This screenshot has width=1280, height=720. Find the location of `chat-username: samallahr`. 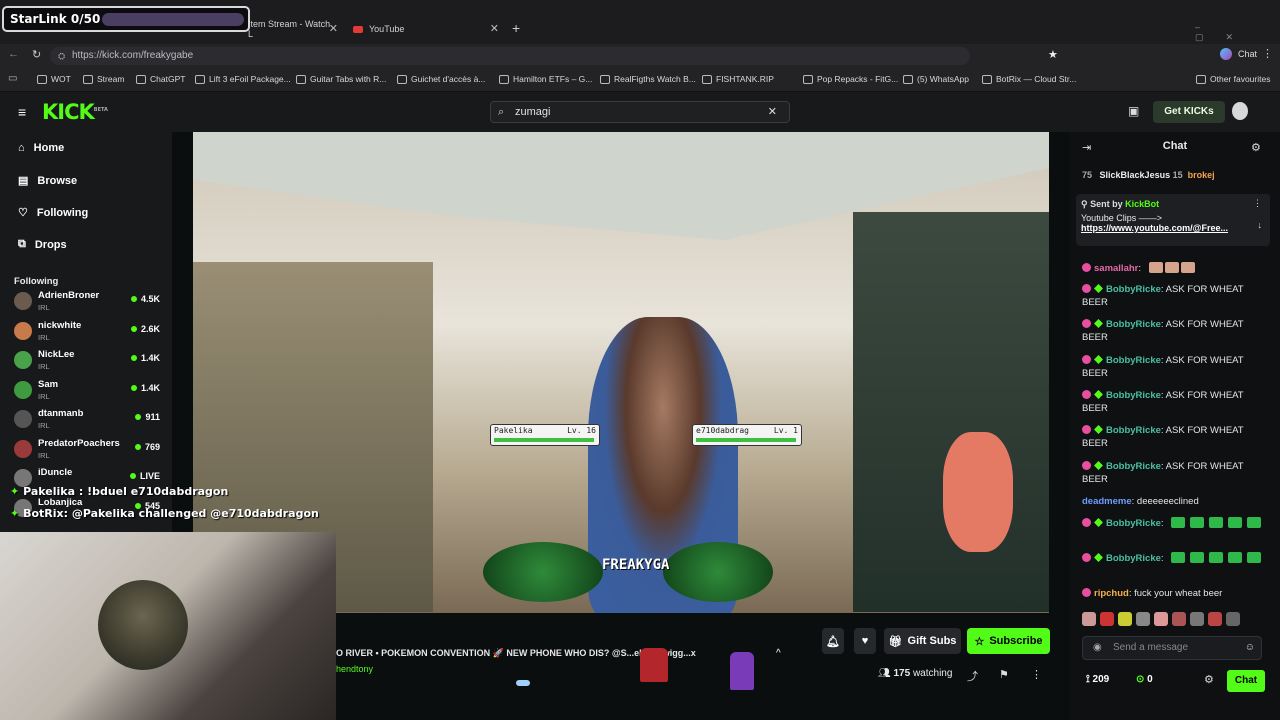

chat-username: samallahr is located at coordinates (1116, 268).